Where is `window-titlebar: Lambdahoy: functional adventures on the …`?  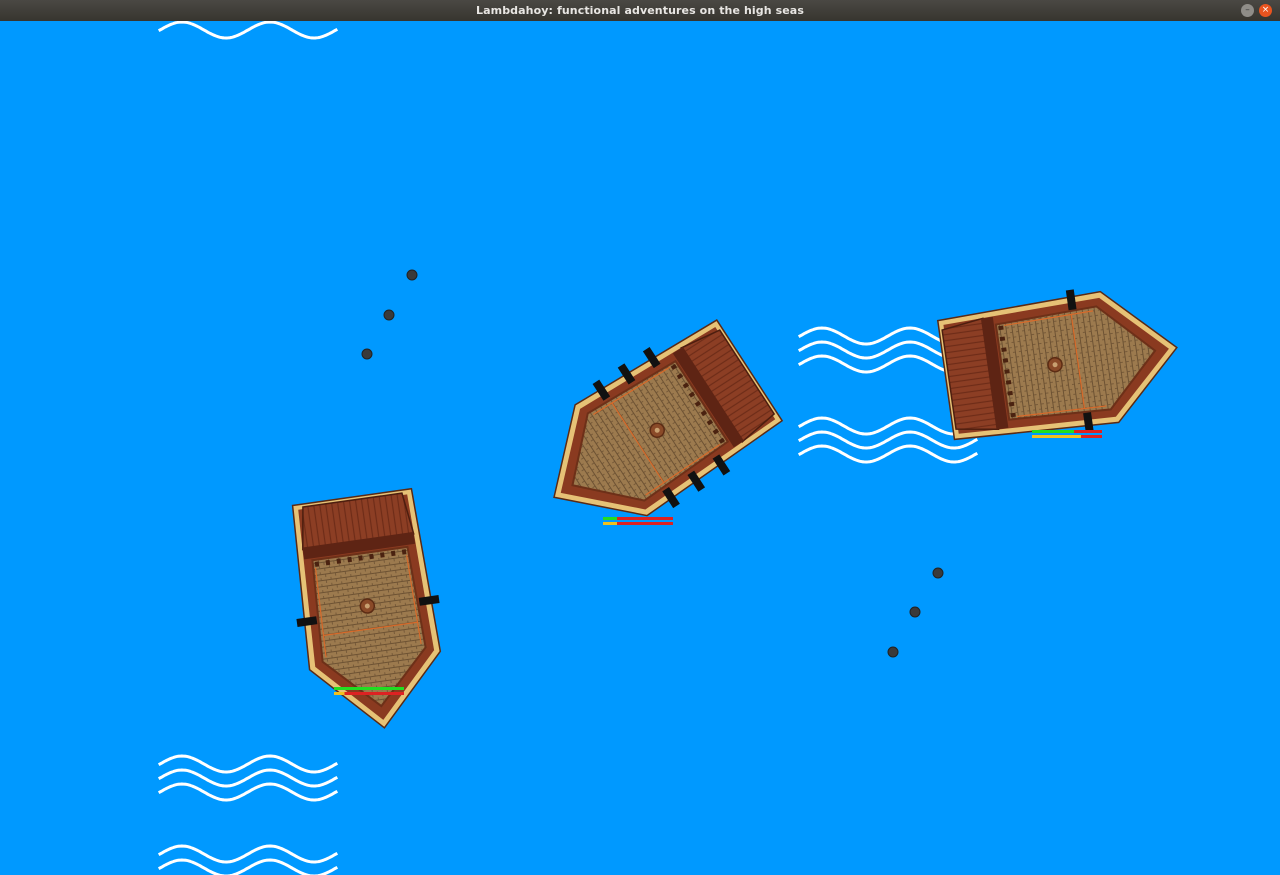 window-titlebar: Lambdahoy: functional adventures on the … is located at coordinates (640, 10).